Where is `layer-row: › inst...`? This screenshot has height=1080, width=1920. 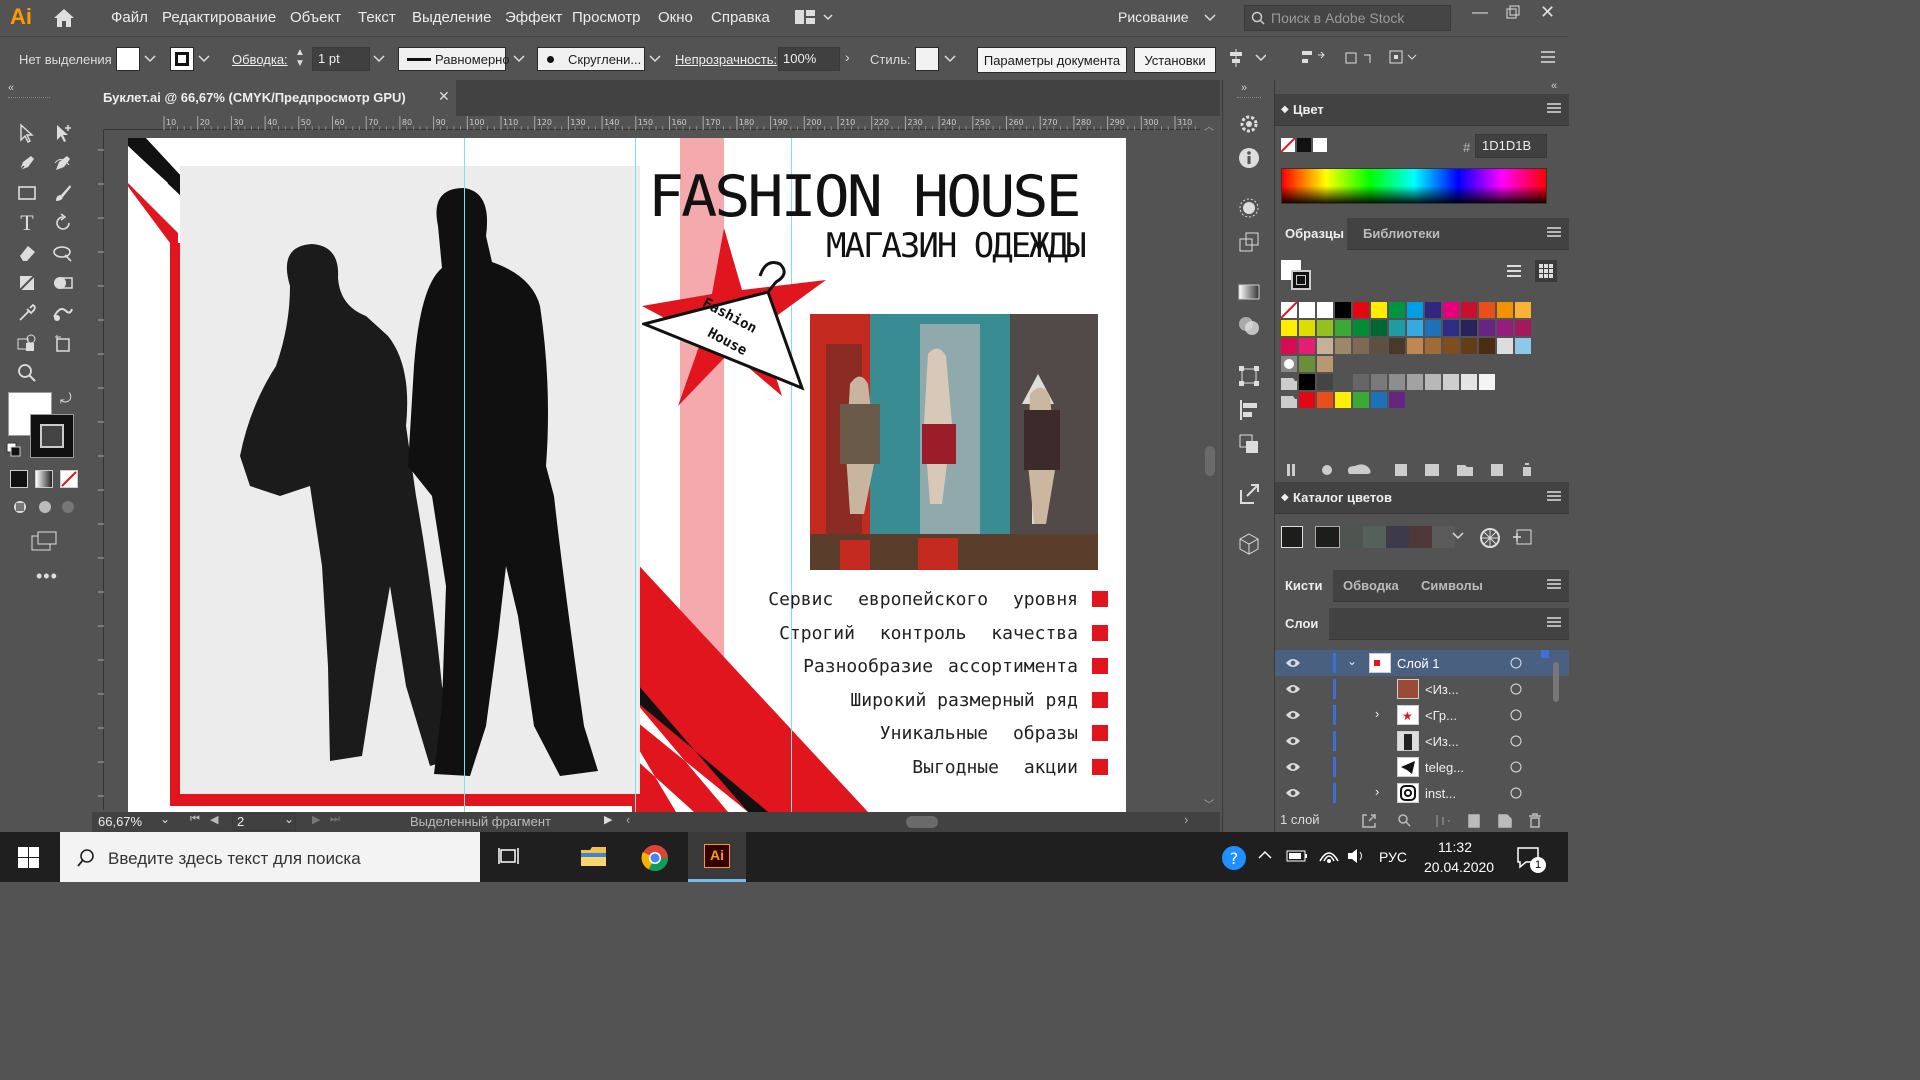
layer-row: › inst... is located at coordinates (1422, 793).